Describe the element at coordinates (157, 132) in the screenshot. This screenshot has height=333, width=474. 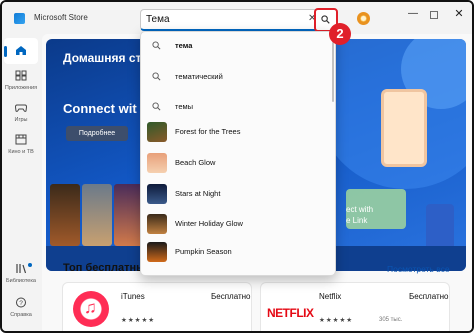
I see `forest-thumb-icon` at that location.